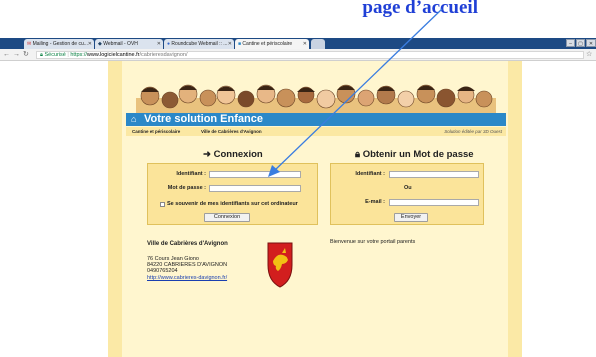 The height and width of the screenshot is (357, 596). What do you see at coordinates (55, 55) in the screenshot?
I see `secure-label: Sécurisé` at bounding box center [55, 55].